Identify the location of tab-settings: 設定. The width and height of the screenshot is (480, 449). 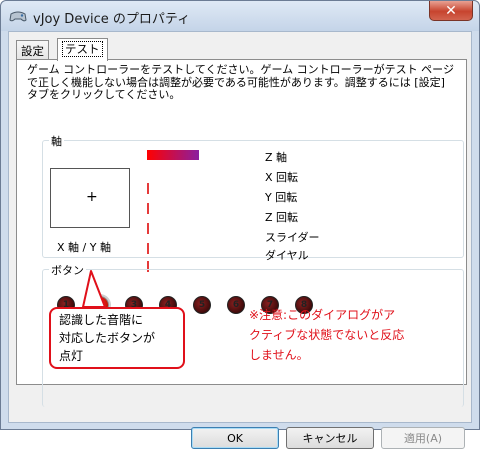
(32, 50).